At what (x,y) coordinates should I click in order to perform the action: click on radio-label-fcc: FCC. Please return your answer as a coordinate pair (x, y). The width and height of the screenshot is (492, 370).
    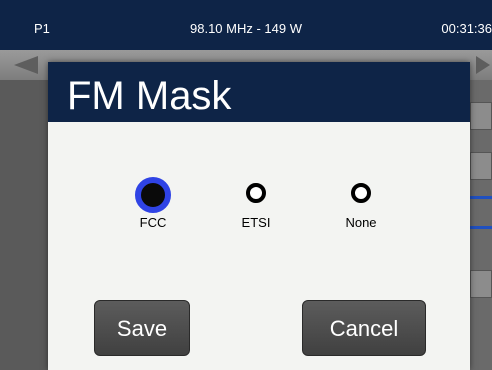
    Looking at the image, I should click on (153, 222).